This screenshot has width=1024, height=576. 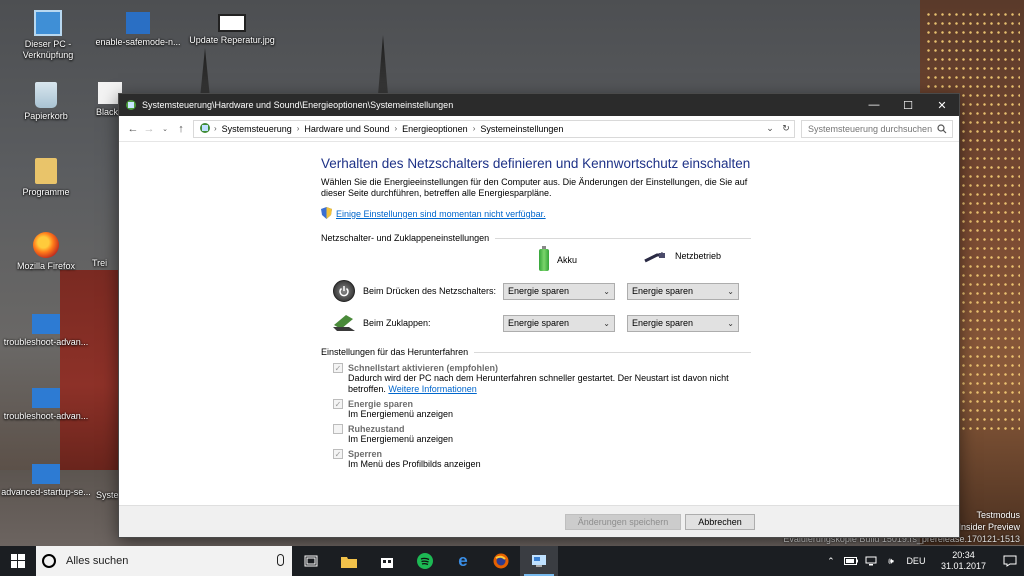 I want to click on sleep-option: ✓ Energie sparen Im Energiemenü anzeigen, so click(x=646, y=409).